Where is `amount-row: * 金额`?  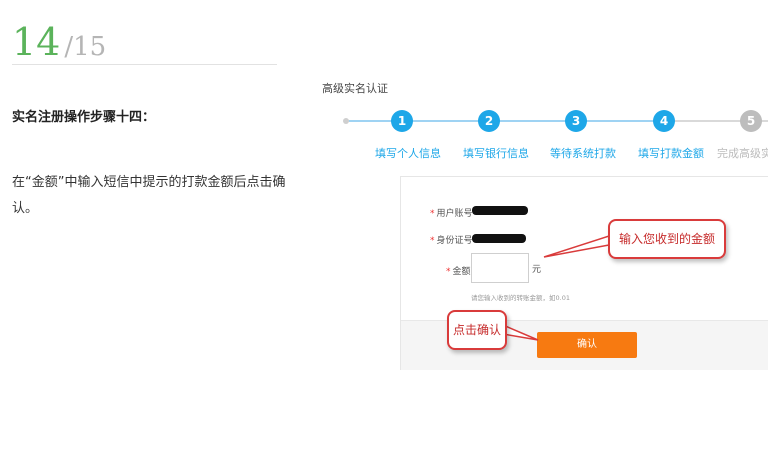
amount-row: * 金额 is located at coordinates (458, 270).